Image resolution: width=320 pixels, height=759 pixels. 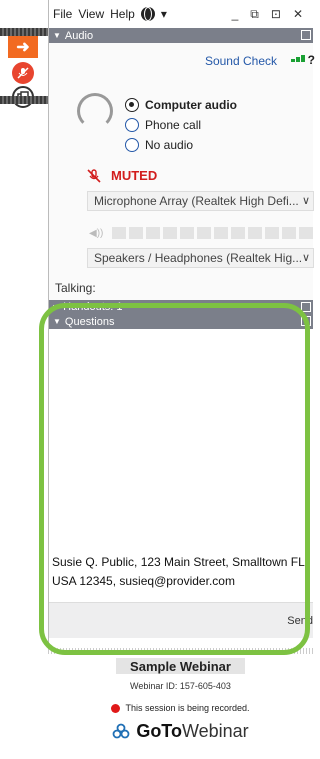 What do you see at coordinates (181, 307) in the screenshot?
I see `handouts-section-header: ▶ Handouts: 1` at bounding box center [181, 307].